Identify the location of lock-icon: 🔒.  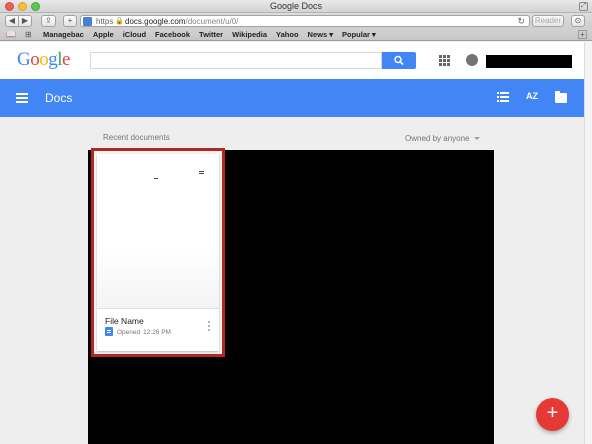
(119, 21).